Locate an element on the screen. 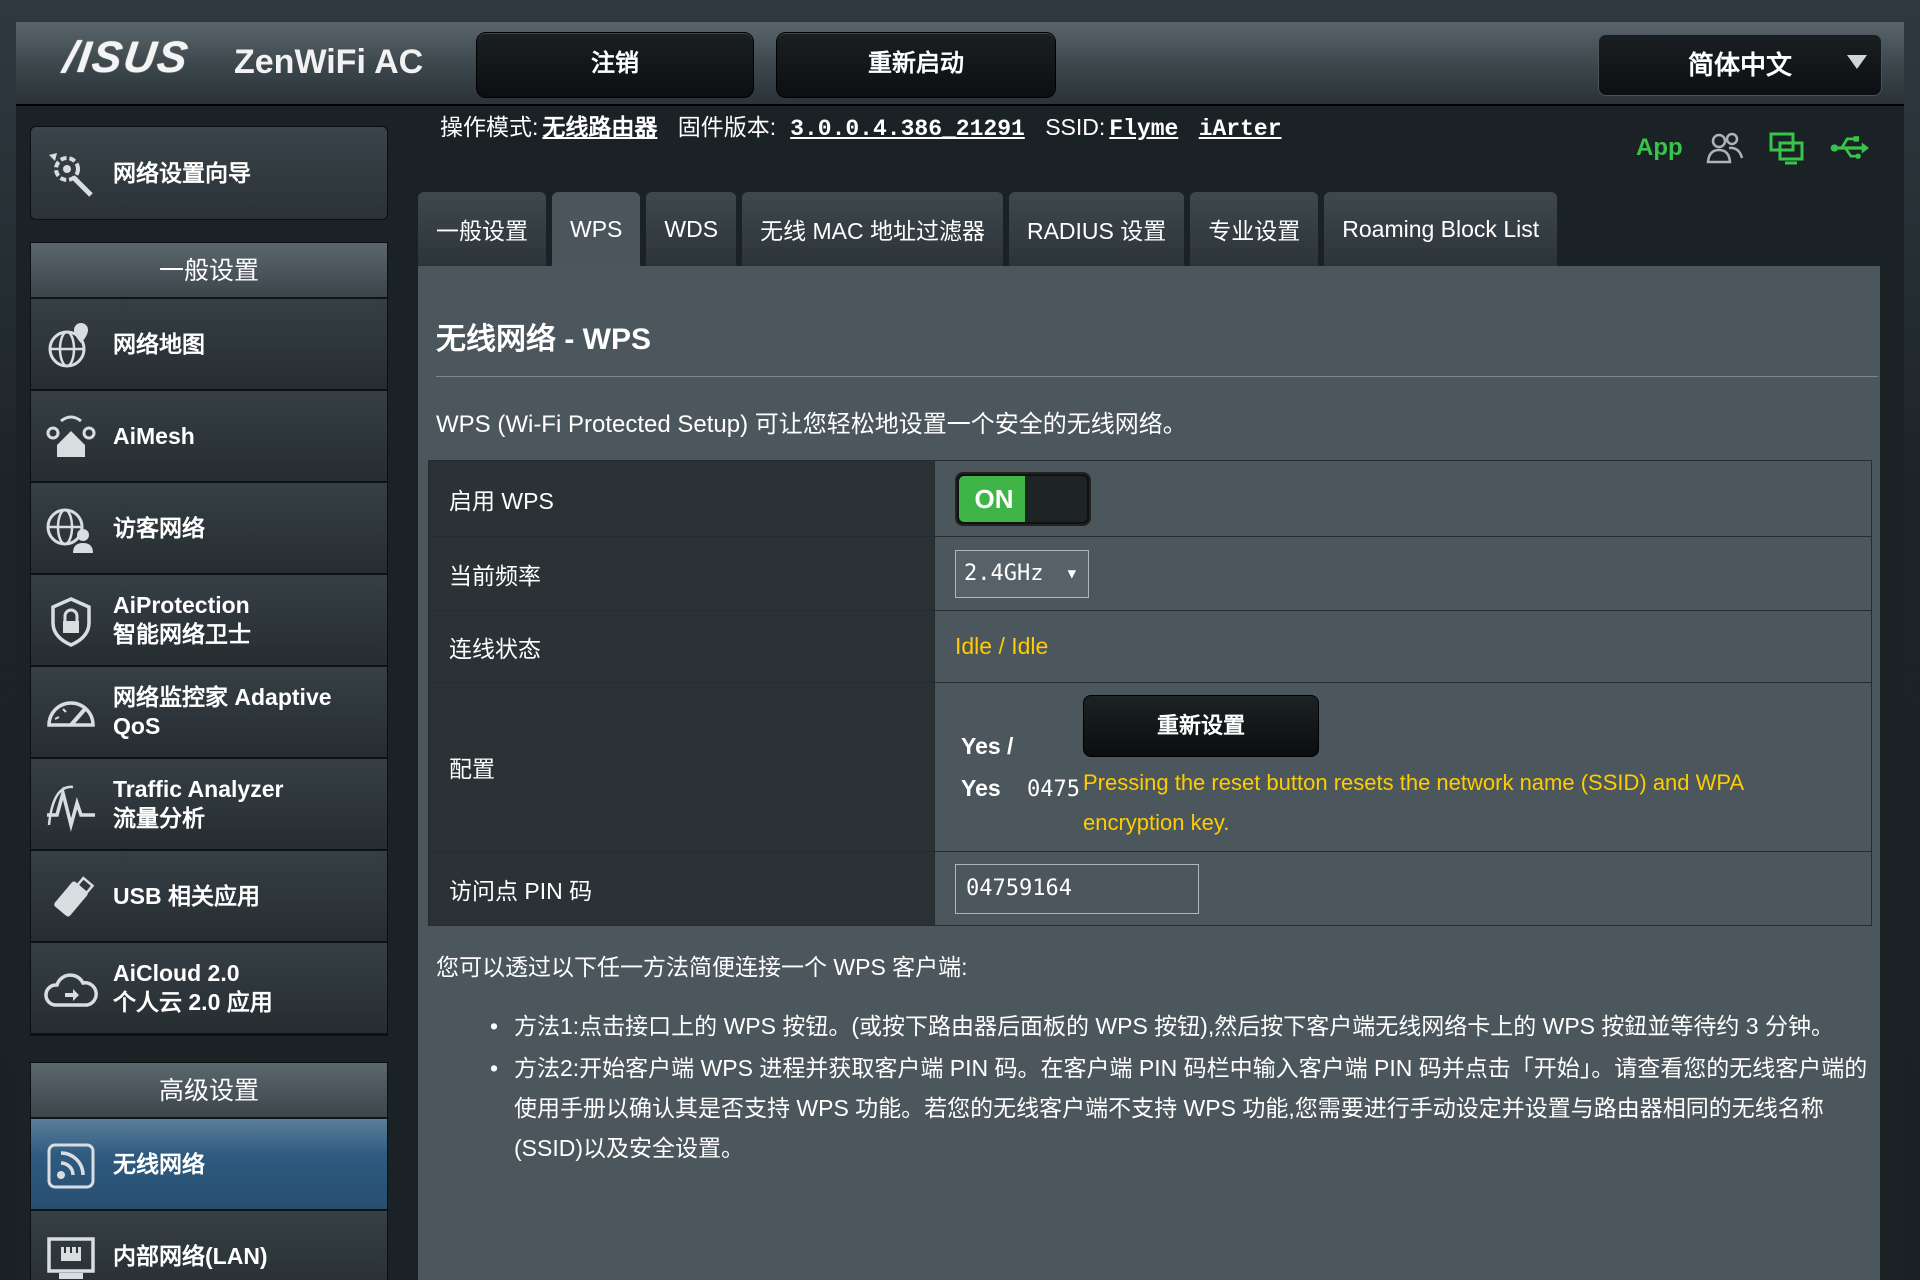  sidebar-general-header: 一般设置 is located at coordinates (209, 271).